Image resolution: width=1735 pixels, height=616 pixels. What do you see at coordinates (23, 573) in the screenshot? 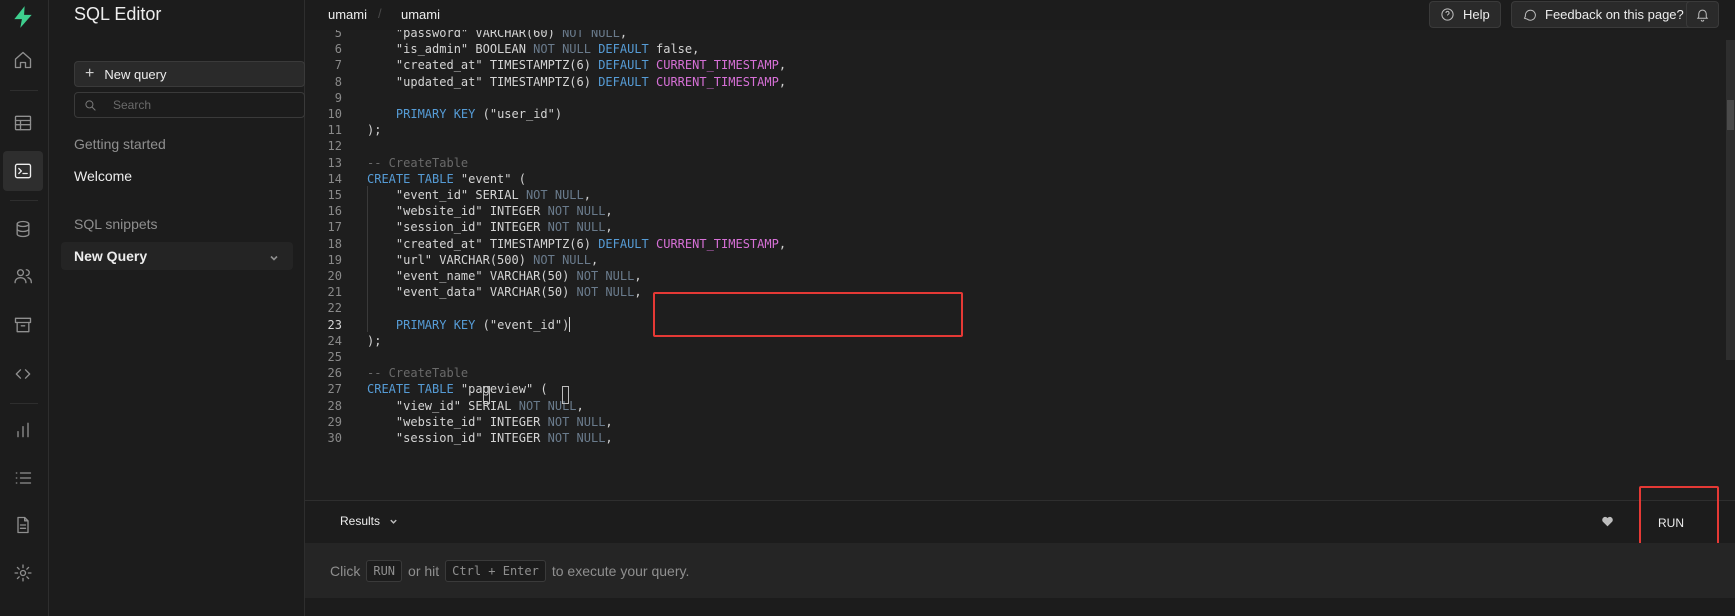
I see `gear-icon` at bounding box center [23, 573].